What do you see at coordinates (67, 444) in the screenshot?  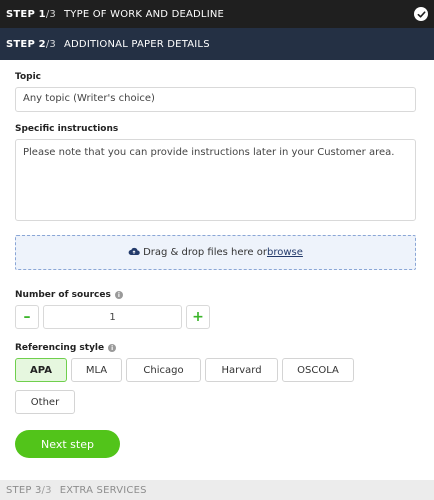 I see `next-step-button: Next step` at bounding box center [67, 444].